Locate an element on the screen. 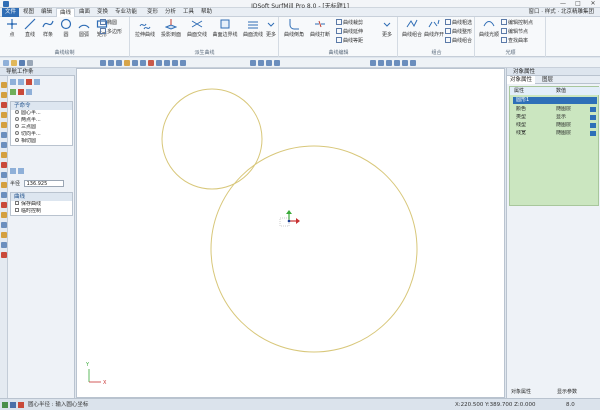 The height and width of the screenshot is (410, 600). tool-3-icon is located at coordinates (4, 105).